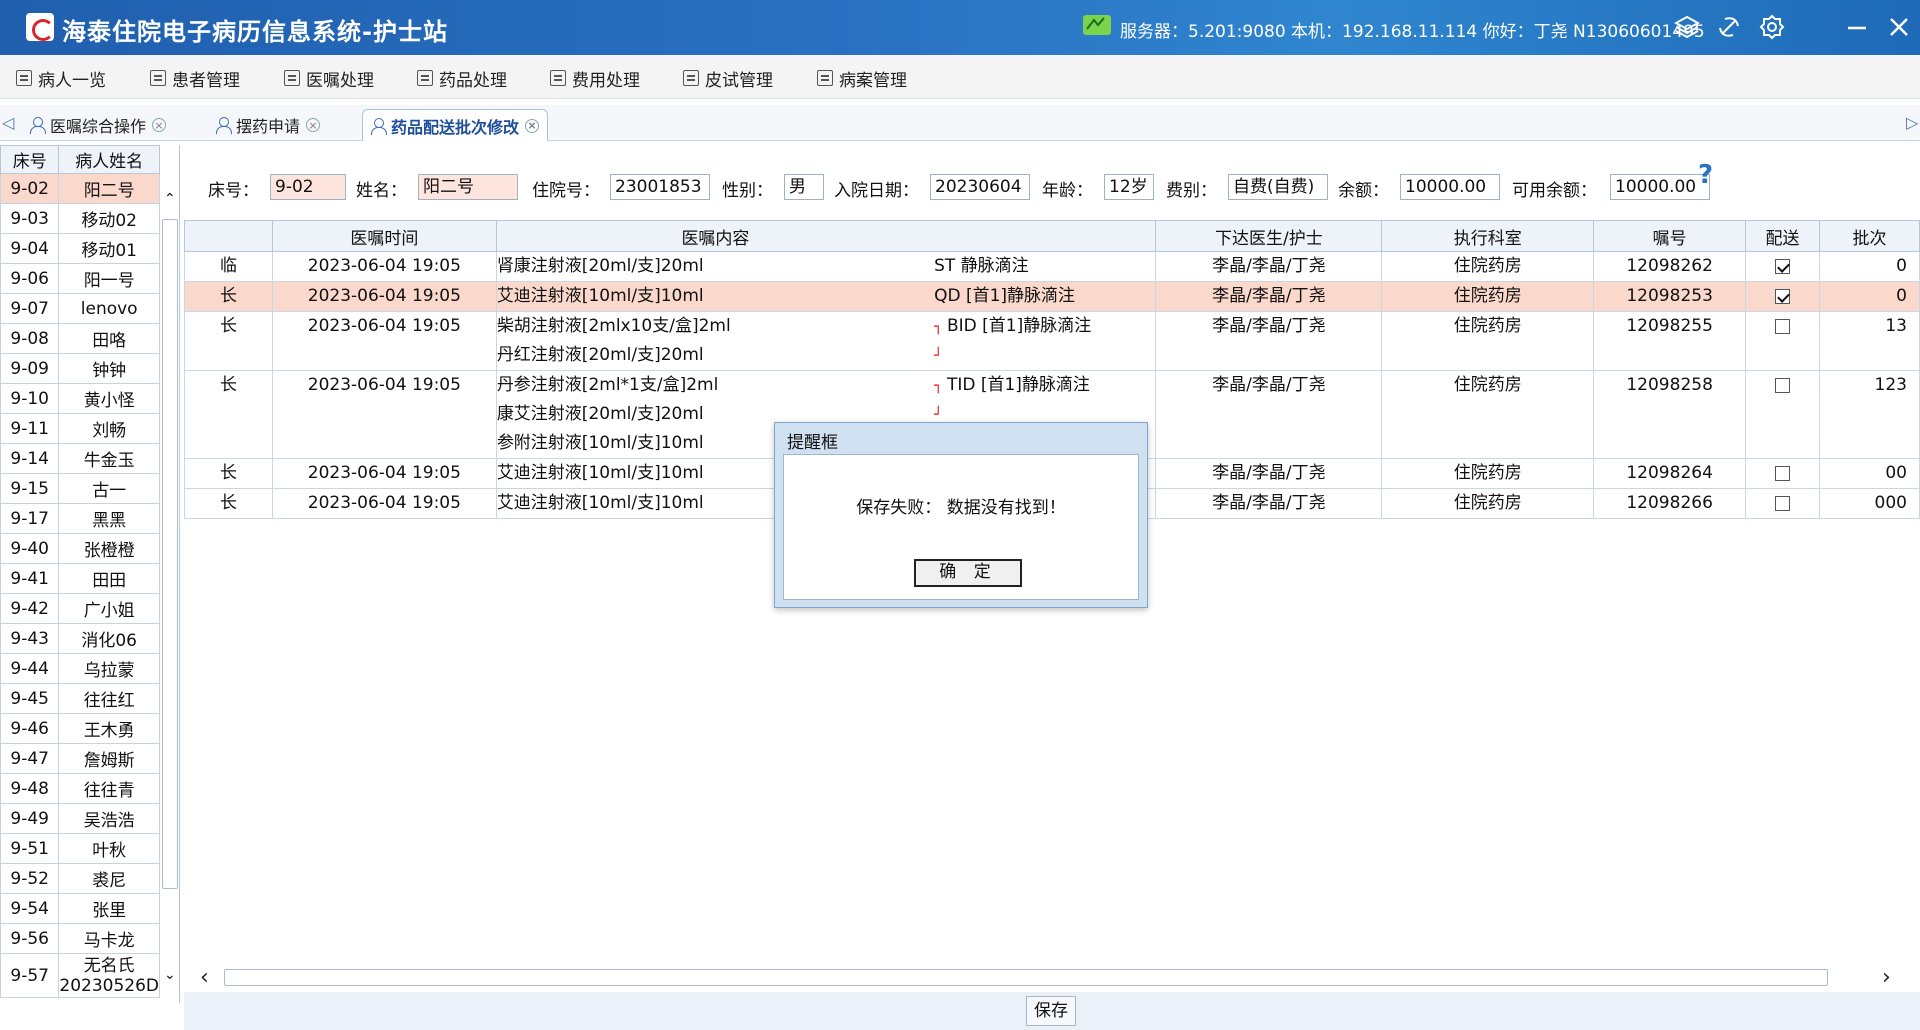  I want to click on order-batch-cell: 0, so click(1869, 296).